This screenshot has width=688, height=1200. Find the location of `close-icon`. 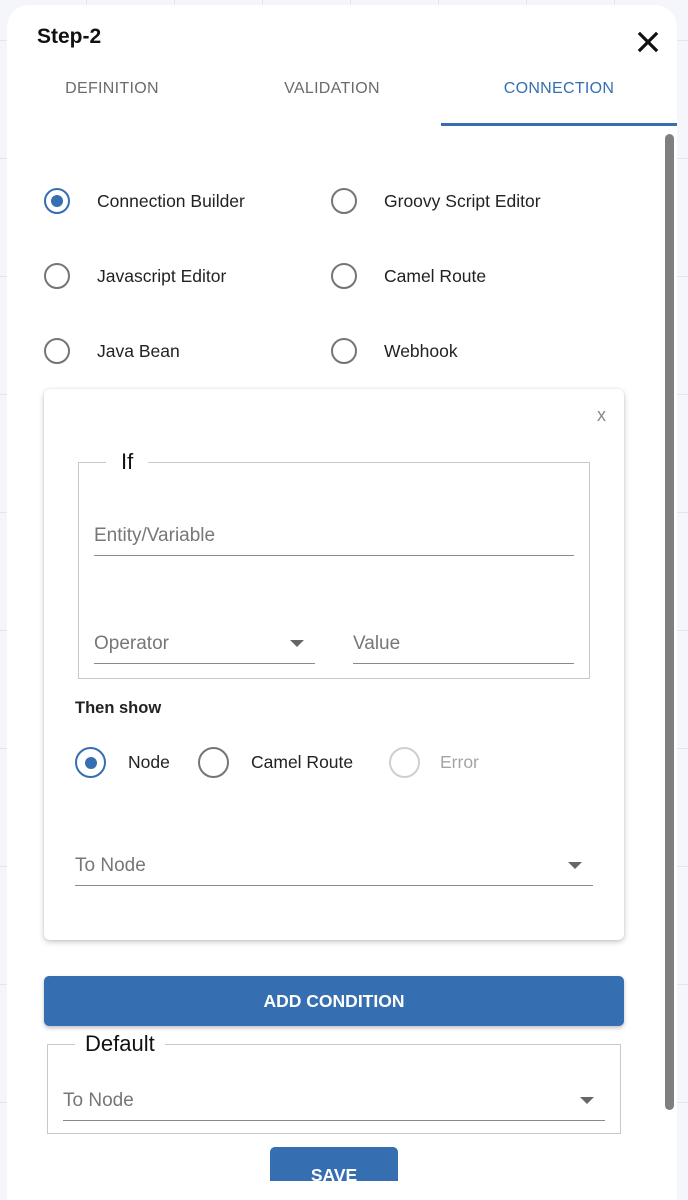

close-icon is located at coordinates (648, 42).